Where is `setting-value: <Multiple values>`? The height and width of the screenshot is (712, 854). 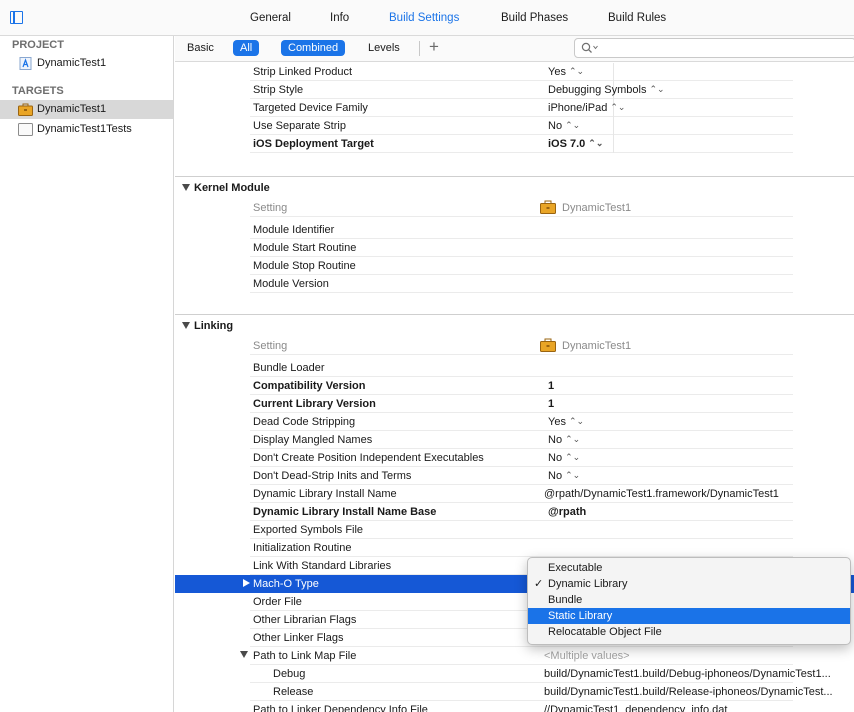
setting-value: <Multiple values> is located at coordinates (587, 656).